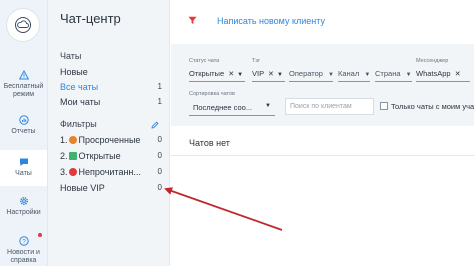 This screenshot has height=266, width=474. What do you see at coordinates (23, 256) in the screenshot?
I see `rail-label-news-help: Новости и справка` at bounding box center [23, 256].